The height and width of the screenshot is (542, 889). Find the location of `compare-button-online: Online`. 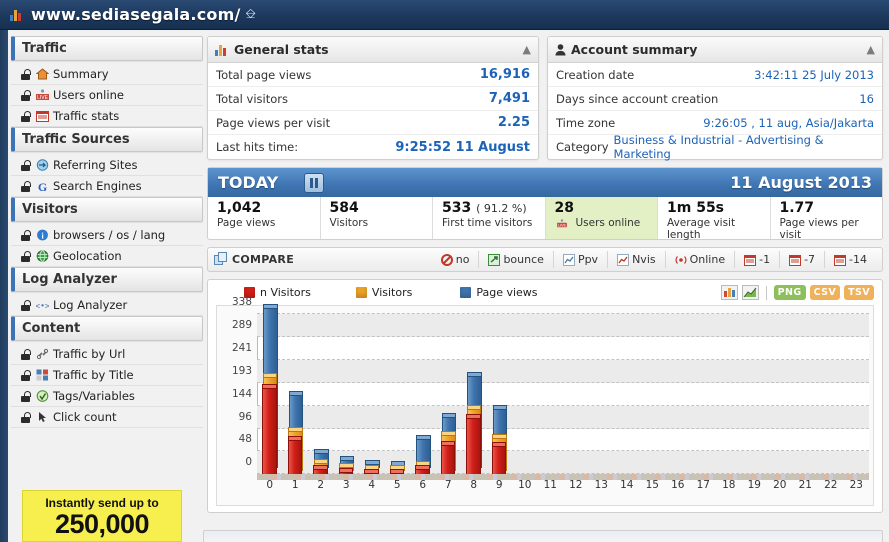

compare-button-online: Online is located at coordinates (699, 259).